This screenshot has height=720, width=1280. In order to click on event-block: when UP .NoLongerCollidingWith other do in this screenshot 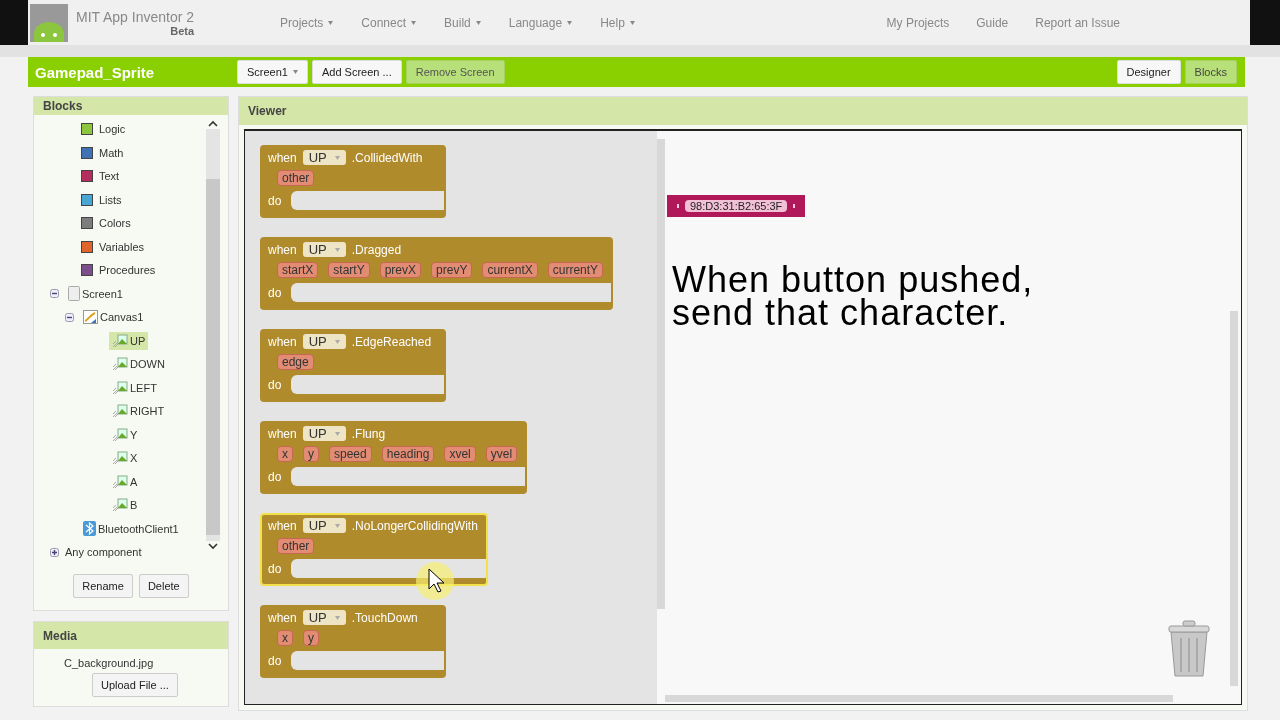, I will do `click(374, 549)`.